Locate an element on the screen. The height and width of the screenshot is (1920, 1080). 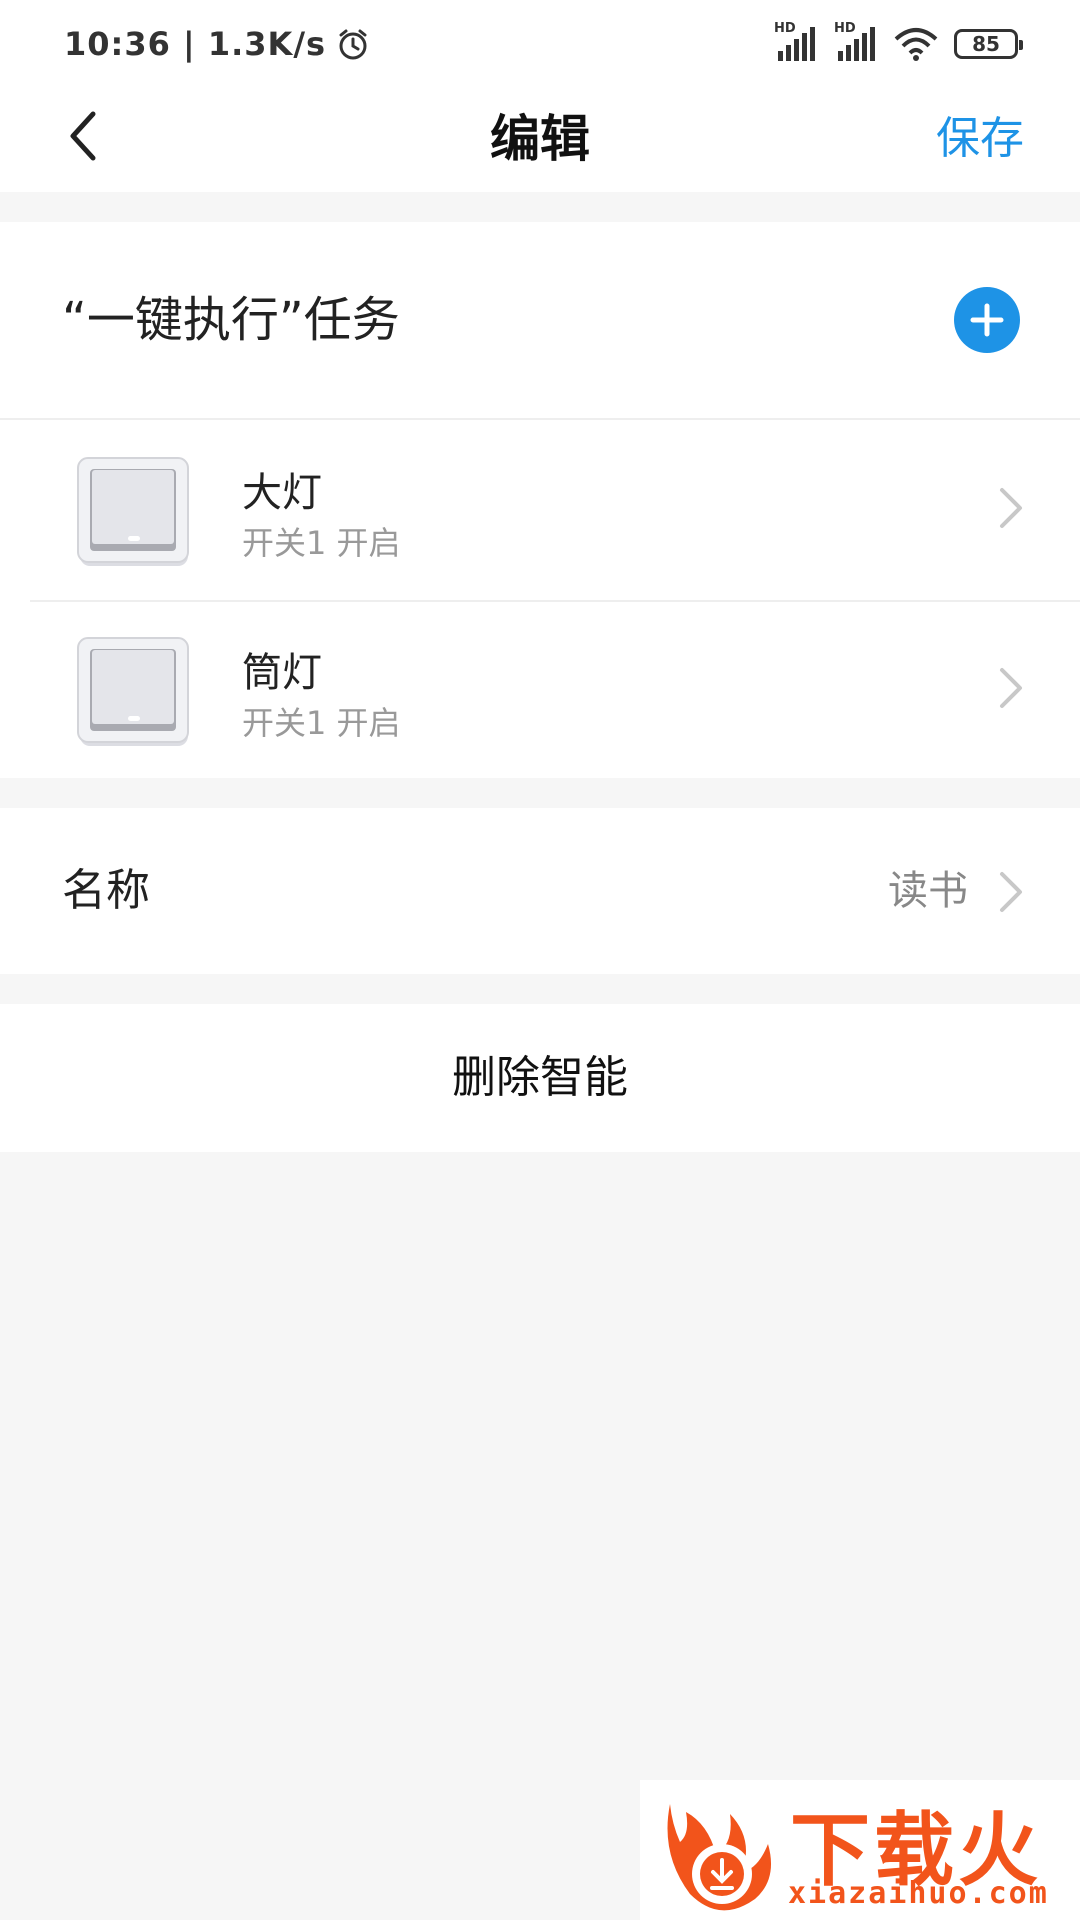
status-time-speed: 10:36 | 1.3K/s is located at coordinates (195, 44).